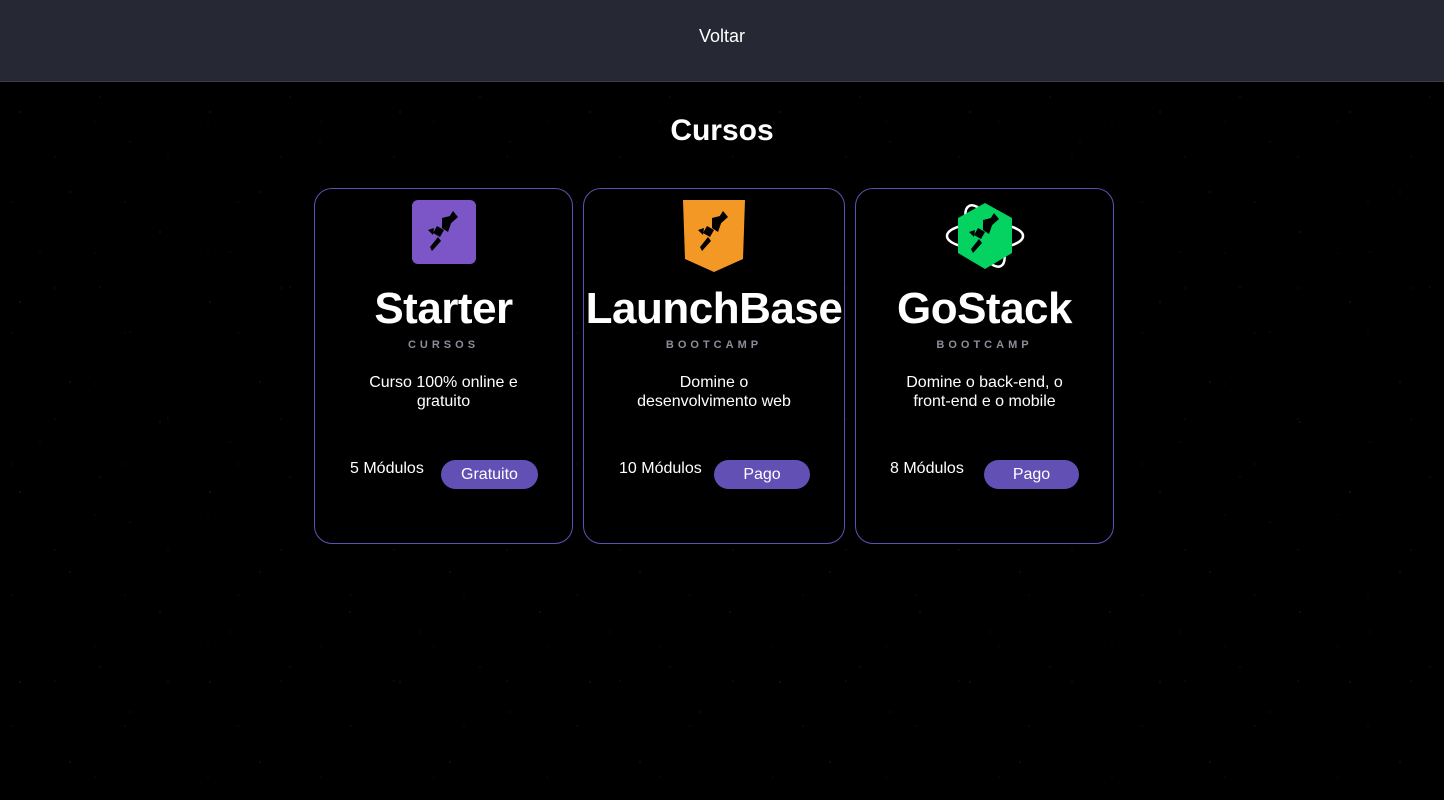 The height and width of the screenshot is (800, 1444). What do you see at coordinates (722, 130) in the screenshot?
I see `page-title: Cursos` at bounding box center [722, 130].